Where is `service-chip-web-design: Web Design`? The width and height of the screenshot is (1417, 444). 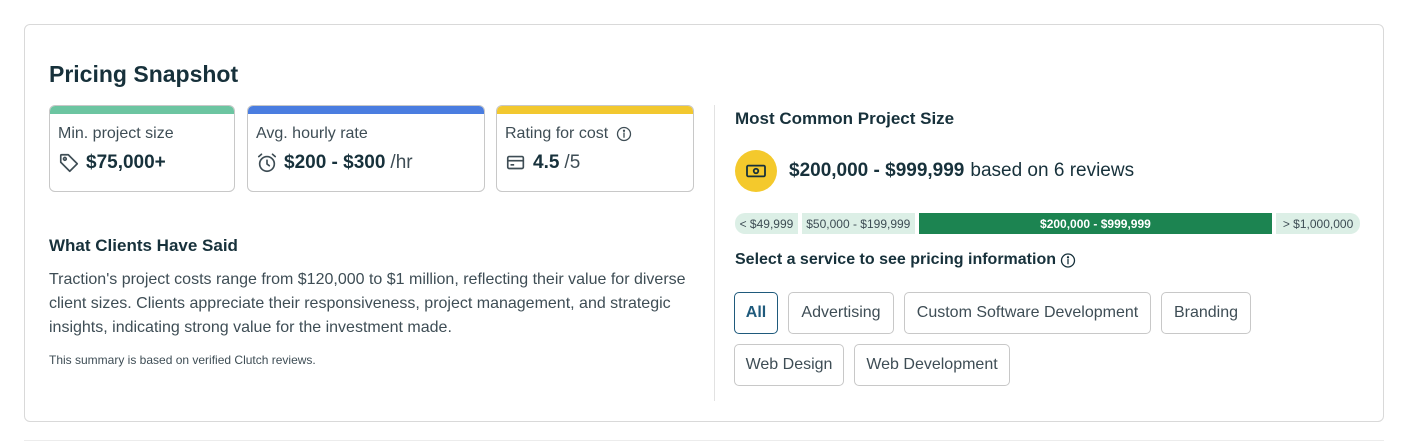 service-chip-web-design: Web Design is located at coordinates (789, 365).